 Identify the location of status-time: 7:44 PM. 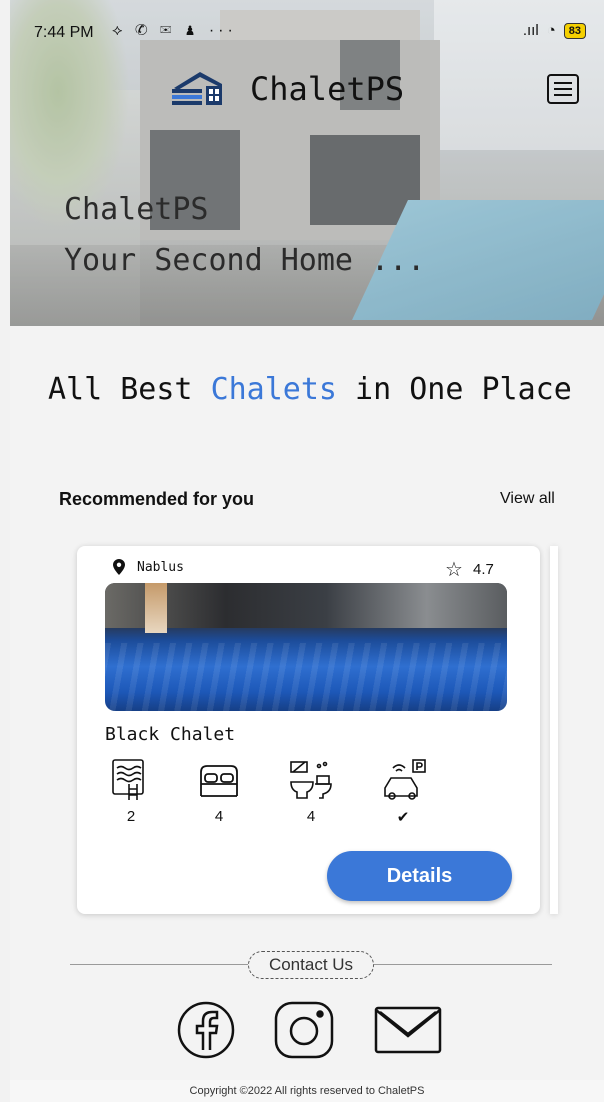
(64, 32).